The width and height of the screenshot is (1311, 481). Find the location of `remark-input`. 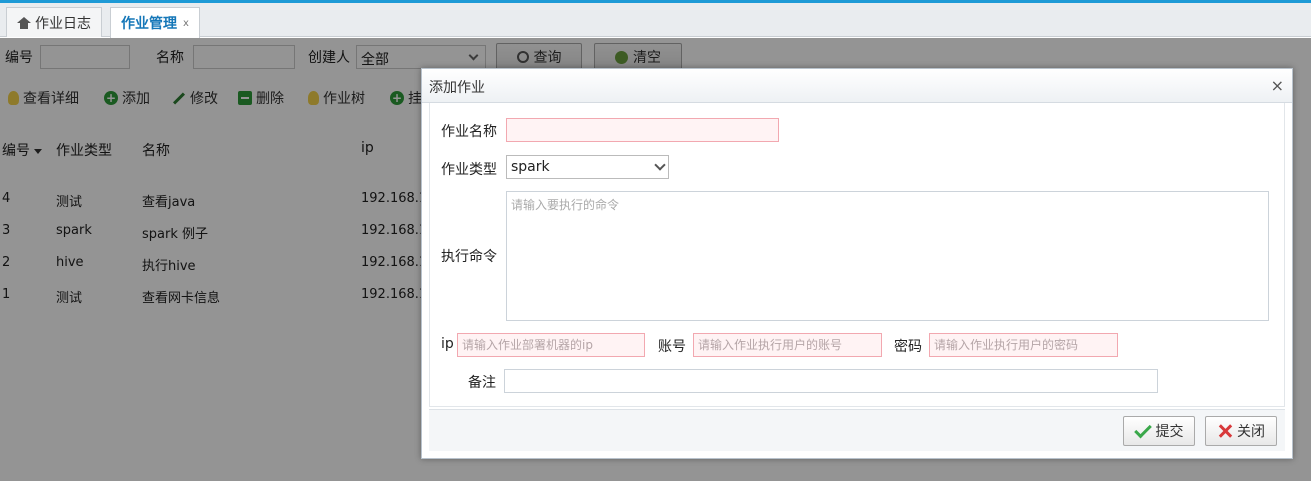

remark-input is located at coordinates (831, 381).